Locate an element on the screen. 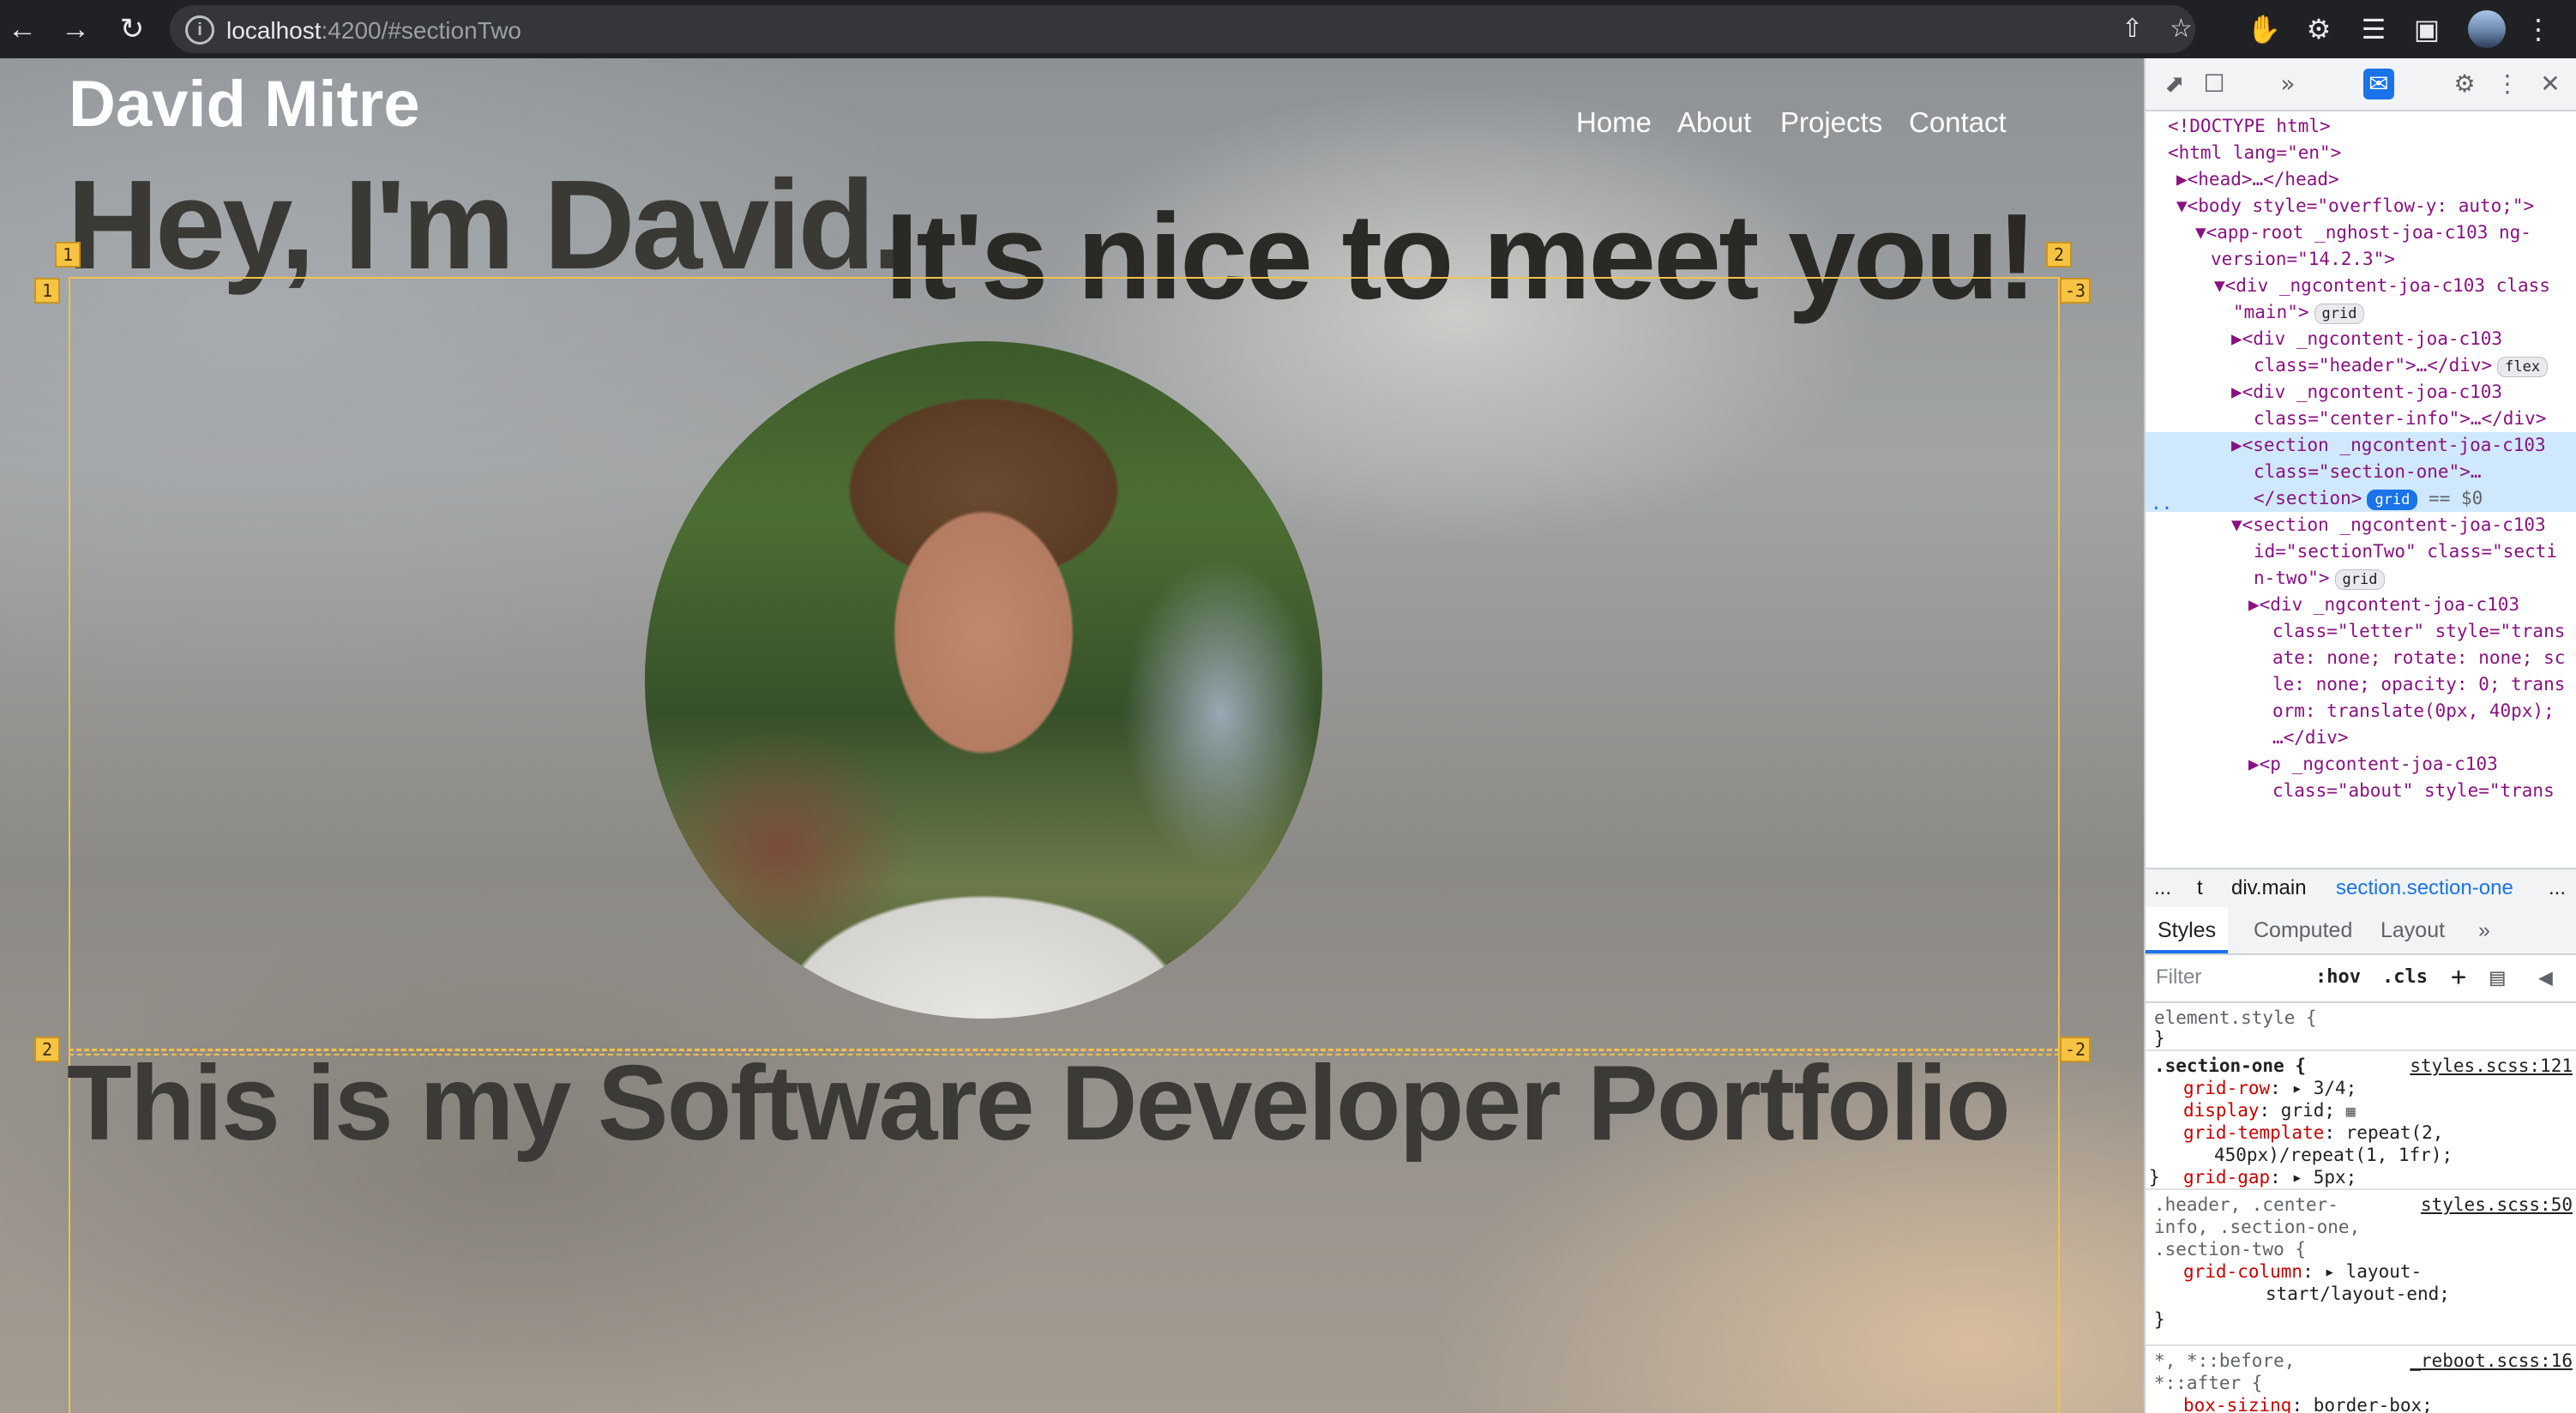 The image size is (2576, 1413). rule-element-style: element.style { } is located at coordinates (2361, 1026).